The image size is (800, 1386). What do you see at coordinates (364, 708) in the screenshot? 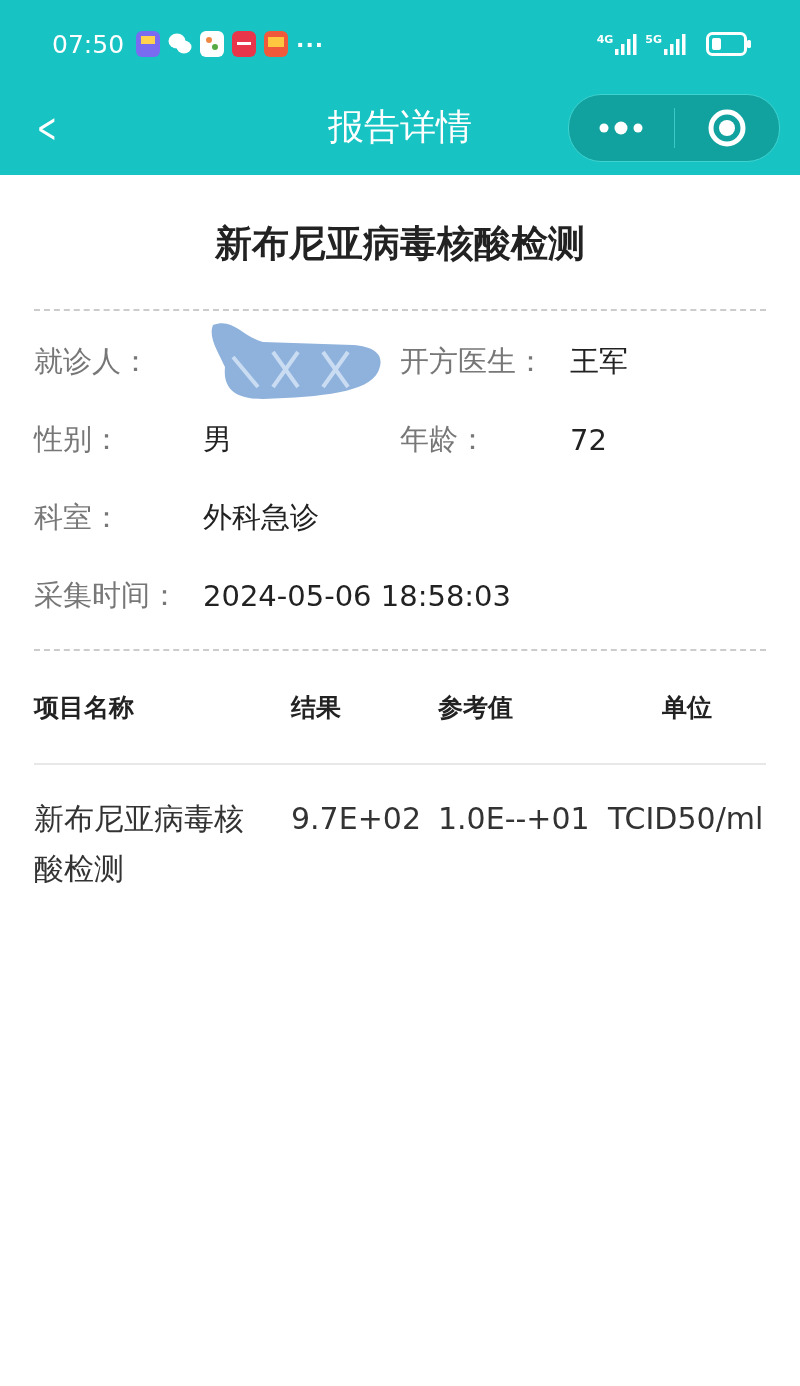
I see `column-header: 结果` at bounding box center [364, 708].